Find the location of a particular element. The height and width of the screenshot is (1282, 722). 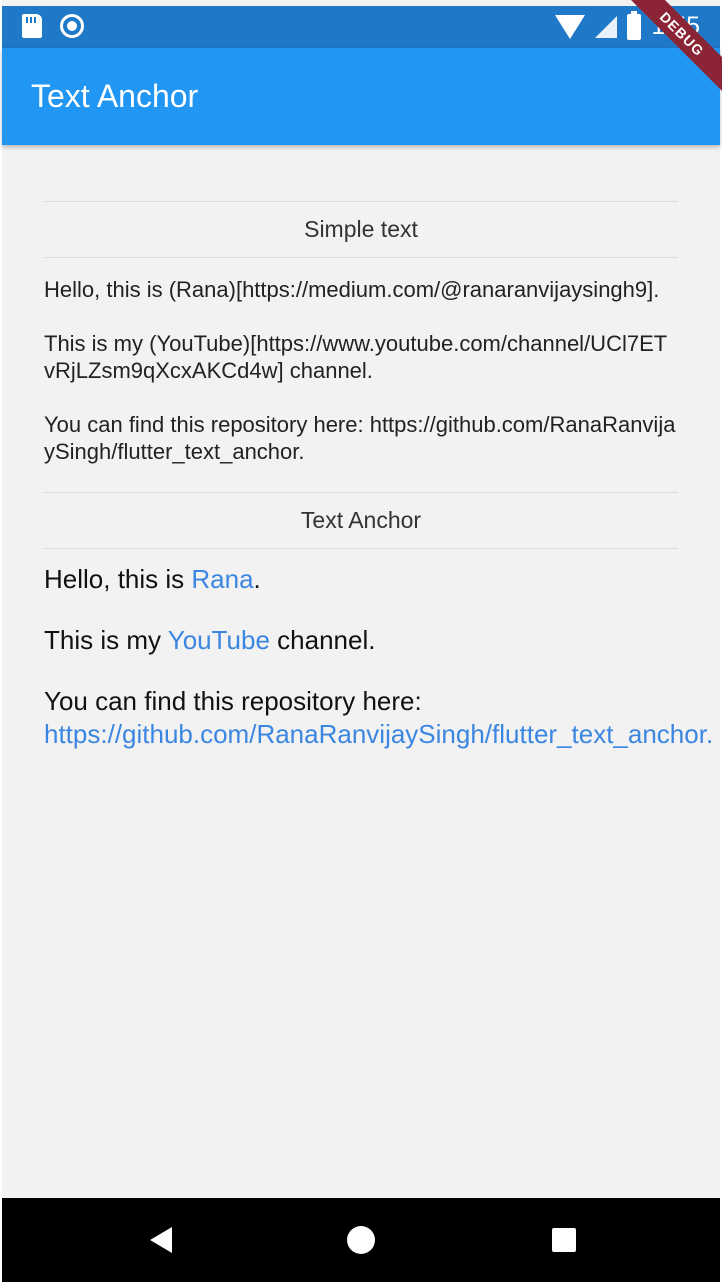

anchor-line-text: . is located at coordinates (257, 579).